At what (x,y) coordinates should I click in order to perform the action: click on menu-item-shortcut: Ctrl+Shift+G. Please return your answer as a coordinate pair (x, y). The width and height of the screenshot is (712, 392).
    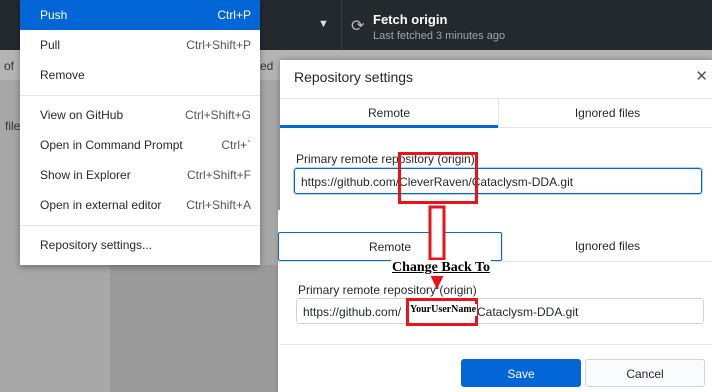
    Looking at the image, I should click on (217, 115).